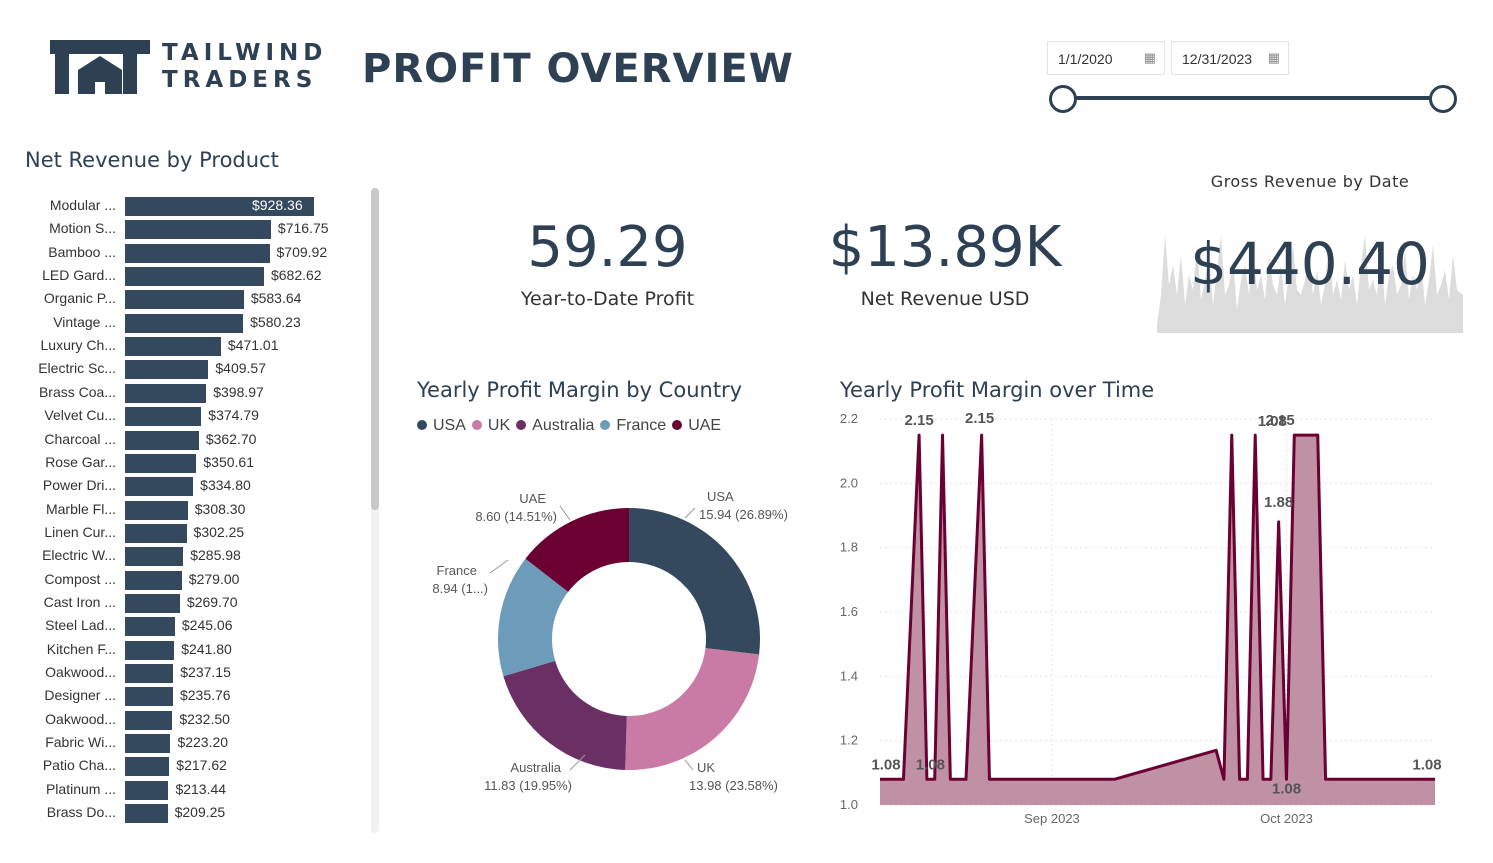  Describe the element at coordinates (197, 813) in the screenshot. I see `bar-row: Brass Do... $209.25` at that location.